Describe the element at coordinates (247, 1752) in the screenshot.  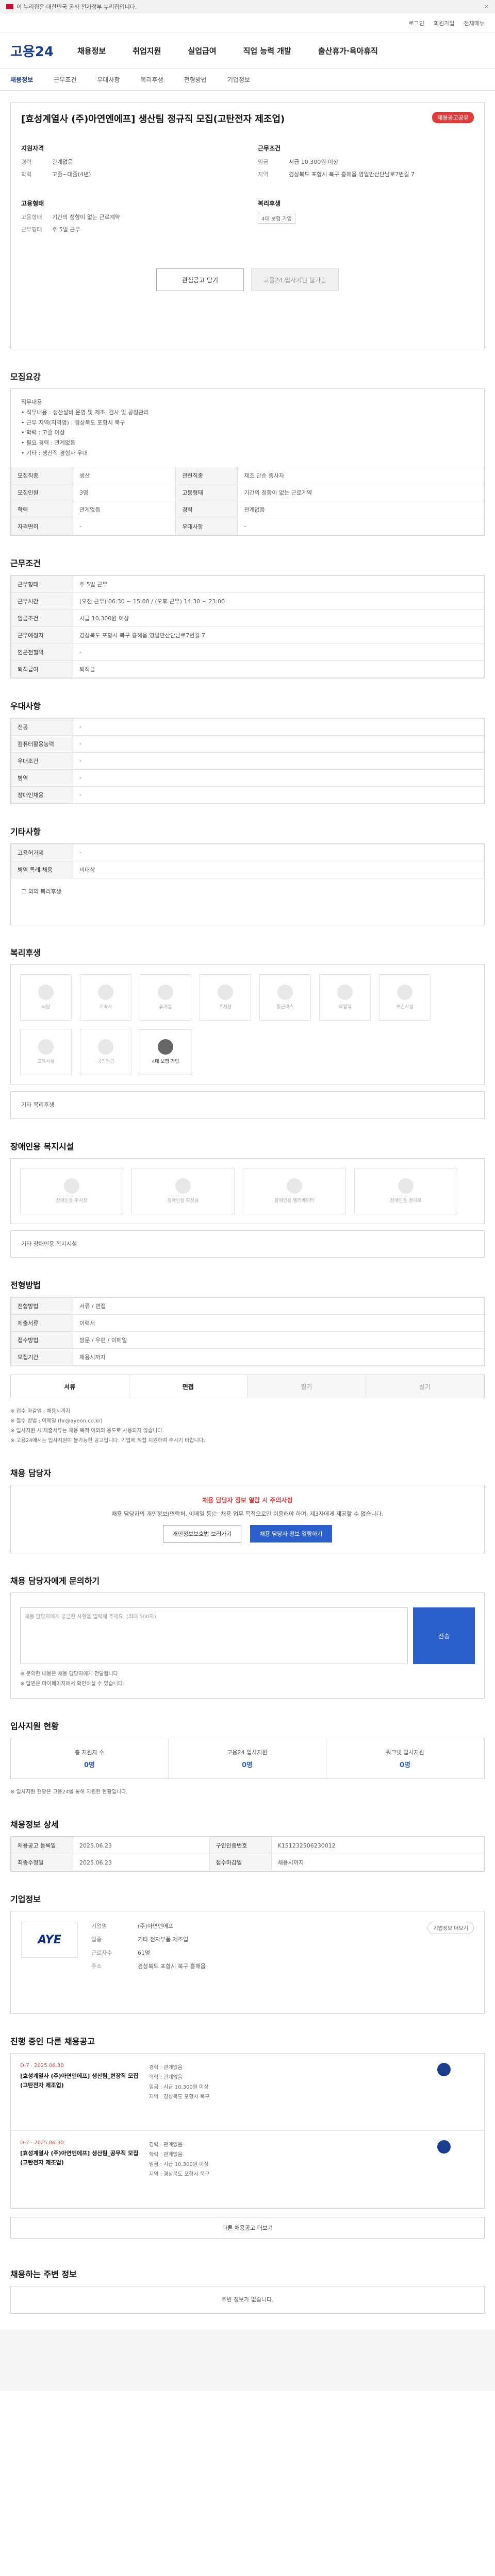
I see `stat-label: 고용24 입사지원` at that location.